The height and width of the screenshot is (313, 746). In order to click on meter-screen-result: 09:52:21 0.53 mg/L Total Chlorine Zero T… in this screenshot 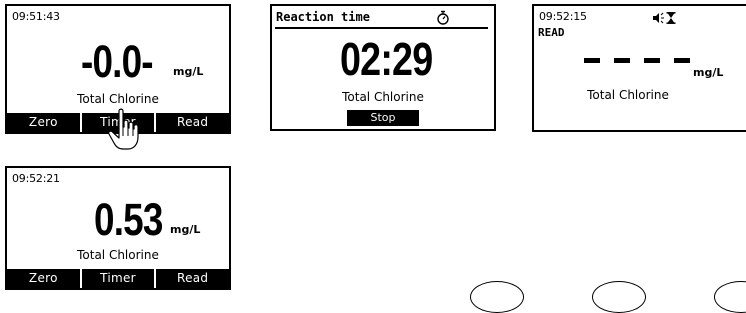, I will do `click(118, 228)`.